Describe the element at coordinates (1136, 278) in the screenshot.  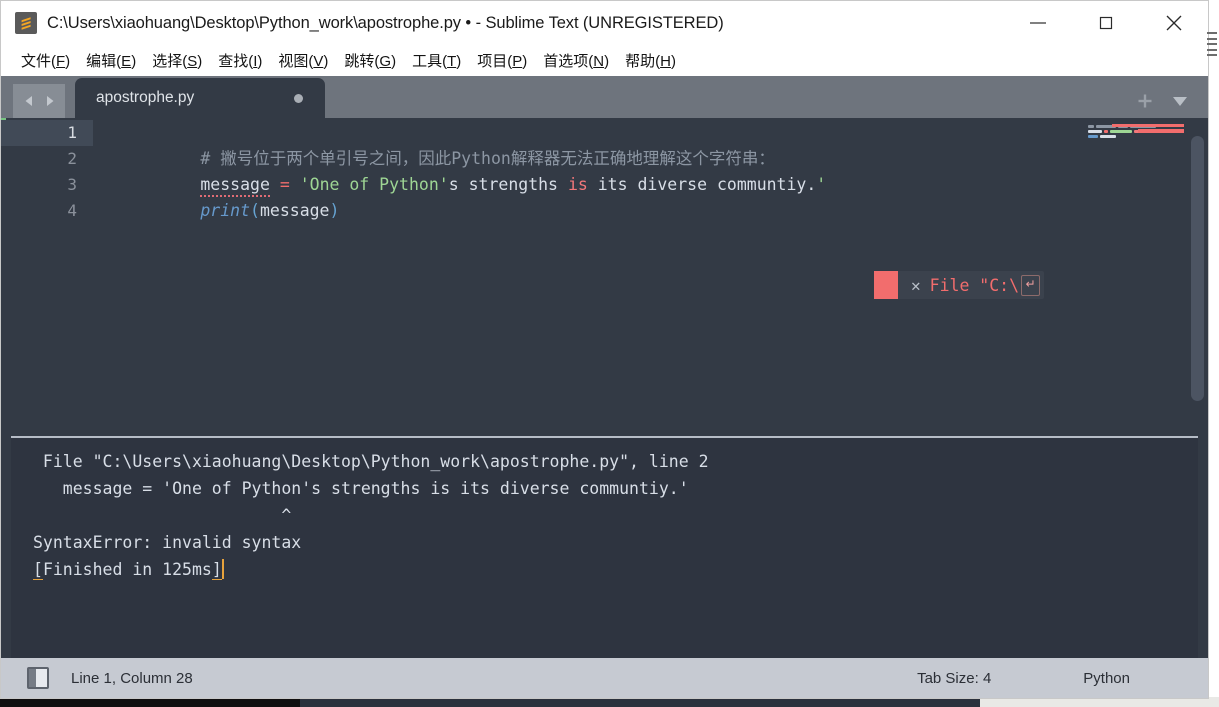
I see `minimap` at that location.